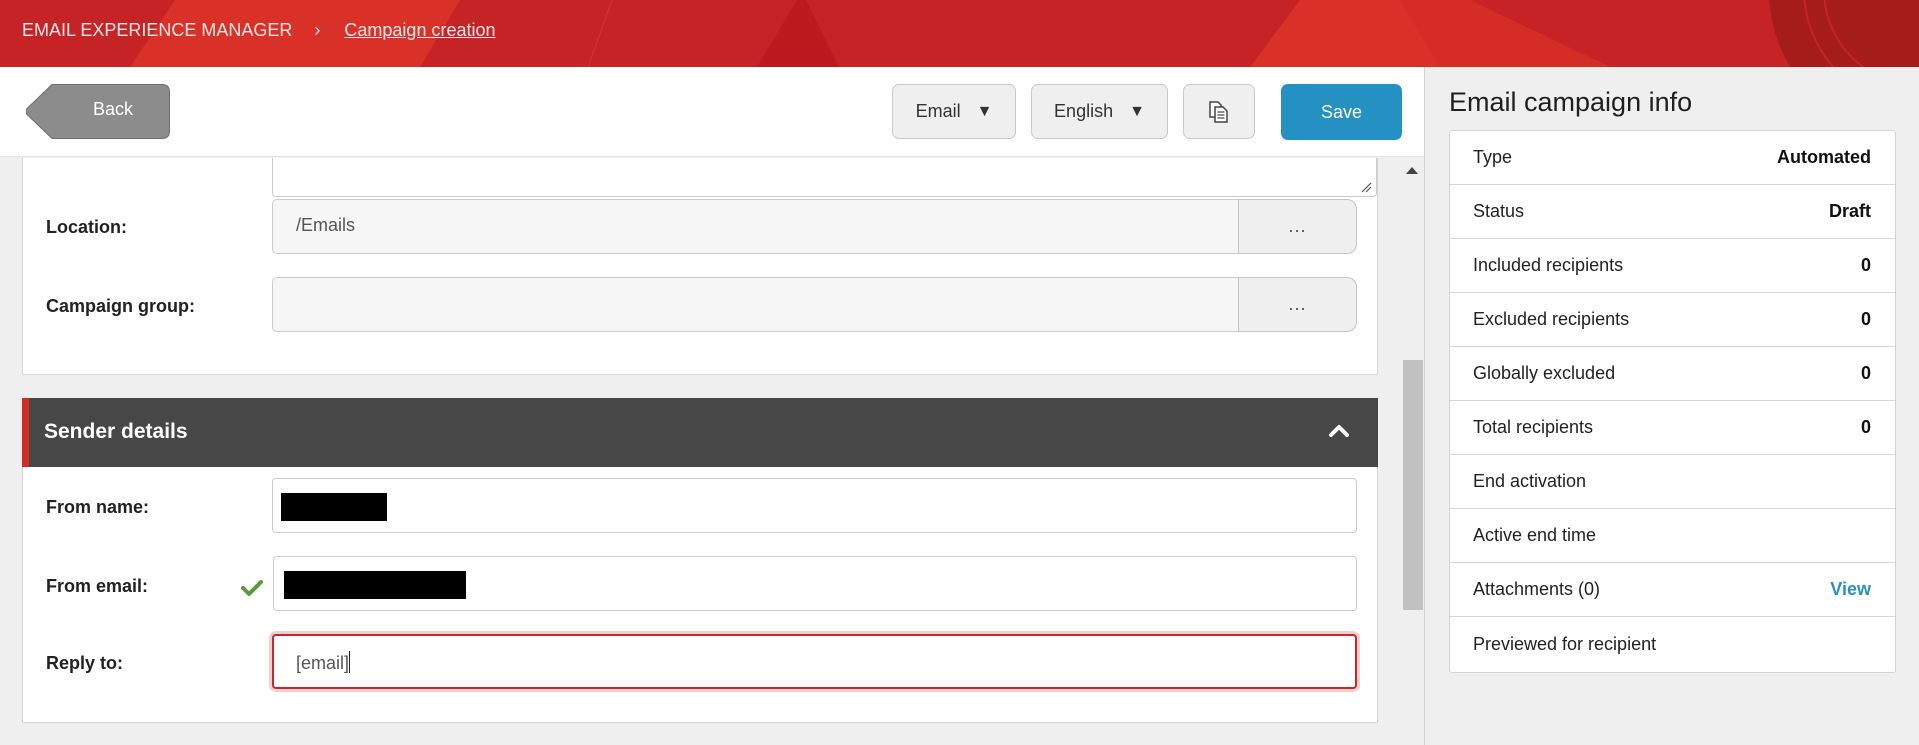 The width and height of the screenshot is (1919, 745). I want to click on chevron-up-icon, so click(1339, 430).